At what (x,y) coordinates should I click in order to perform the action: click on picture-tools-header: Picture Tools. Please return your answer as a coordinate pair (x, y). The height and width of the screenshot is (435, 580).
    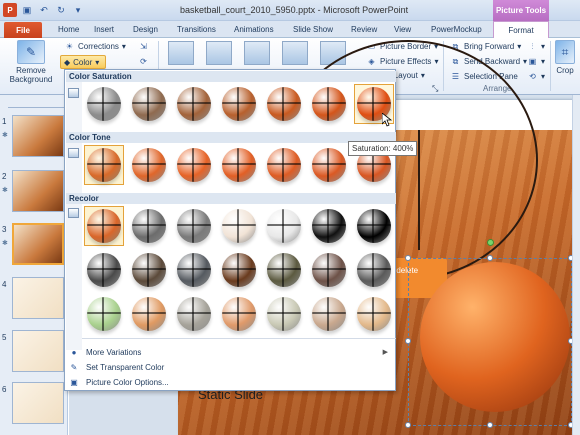
    Looking at the image, I should click on (521, 10).